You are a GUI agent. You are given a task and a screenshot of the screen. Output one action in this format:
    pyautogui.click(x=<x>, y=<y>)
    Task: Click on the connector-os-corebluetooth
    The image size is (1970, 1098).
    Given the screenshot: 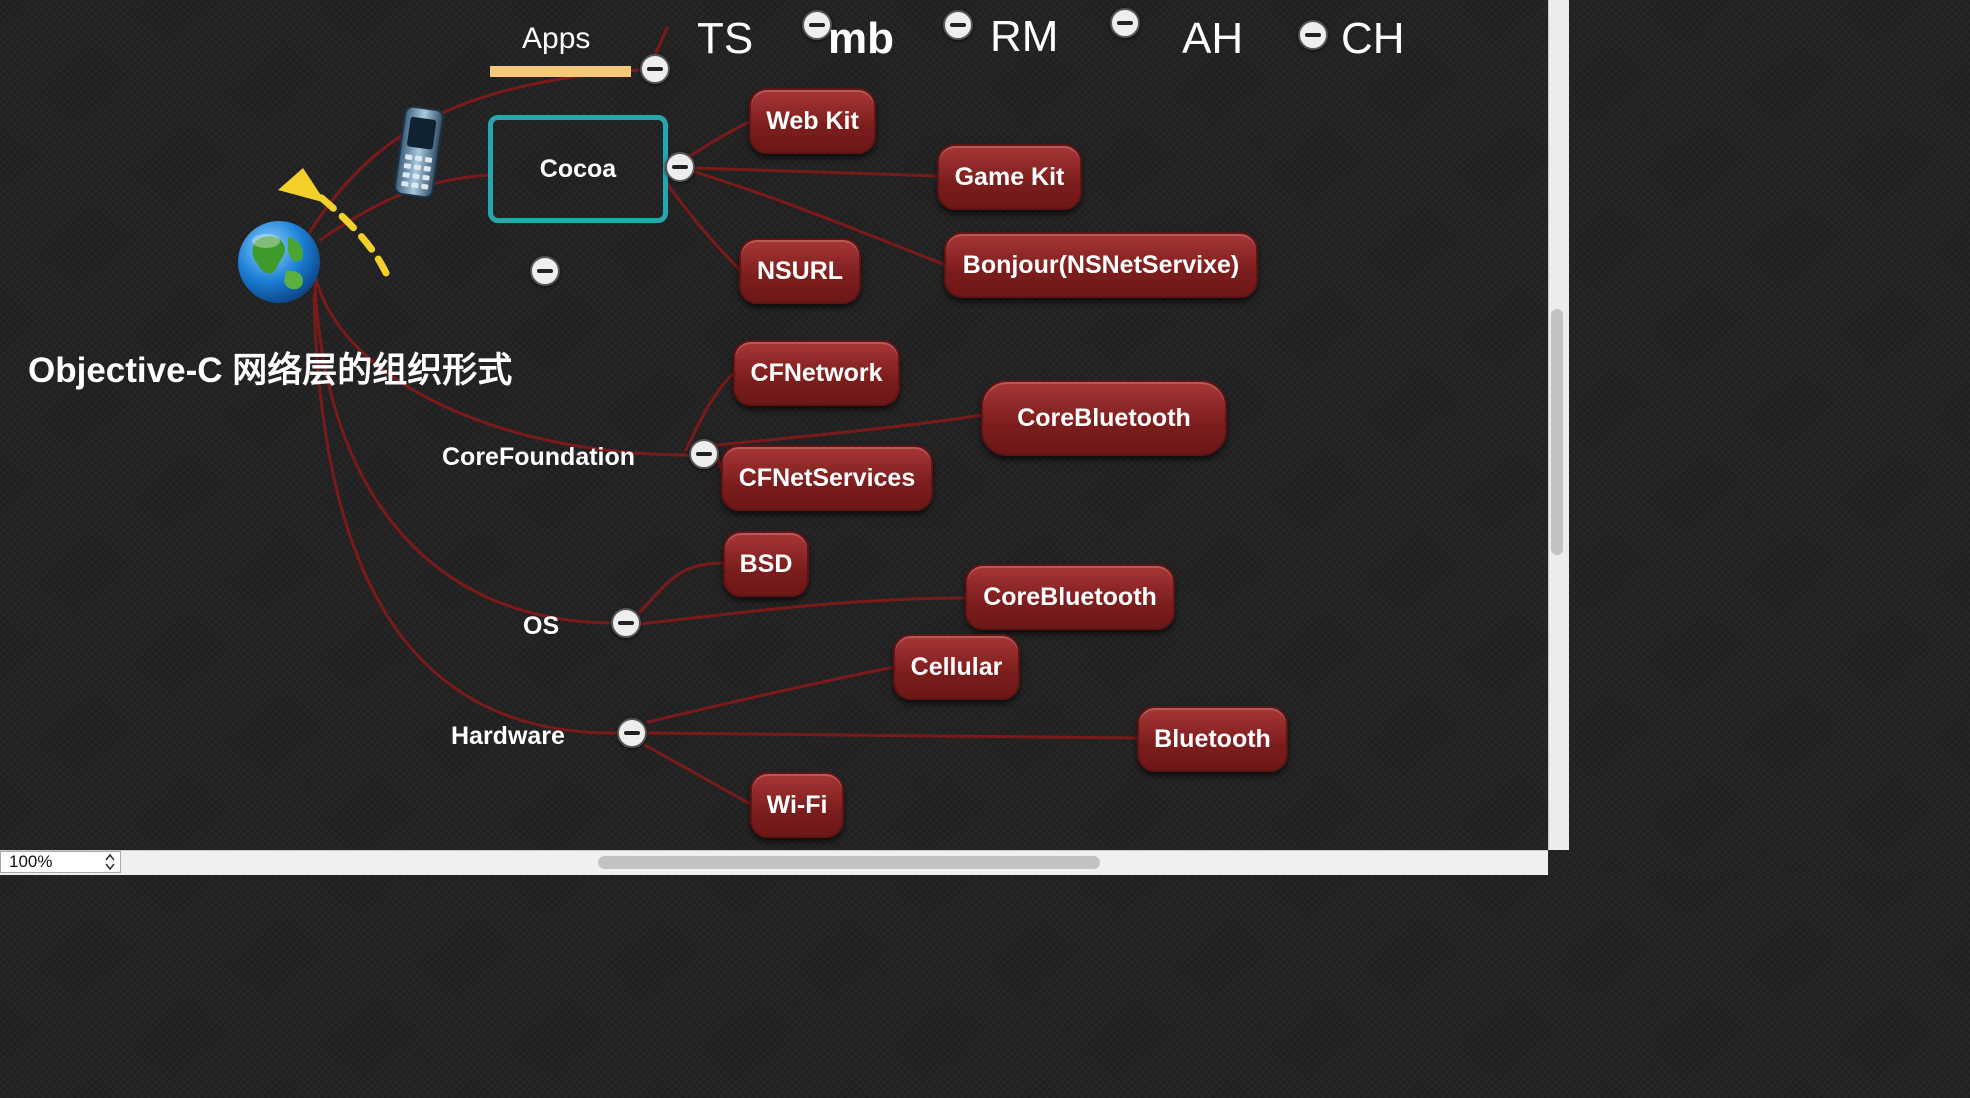 What is the action you would take?
    pyautogui.click(x=803, y=611)
    